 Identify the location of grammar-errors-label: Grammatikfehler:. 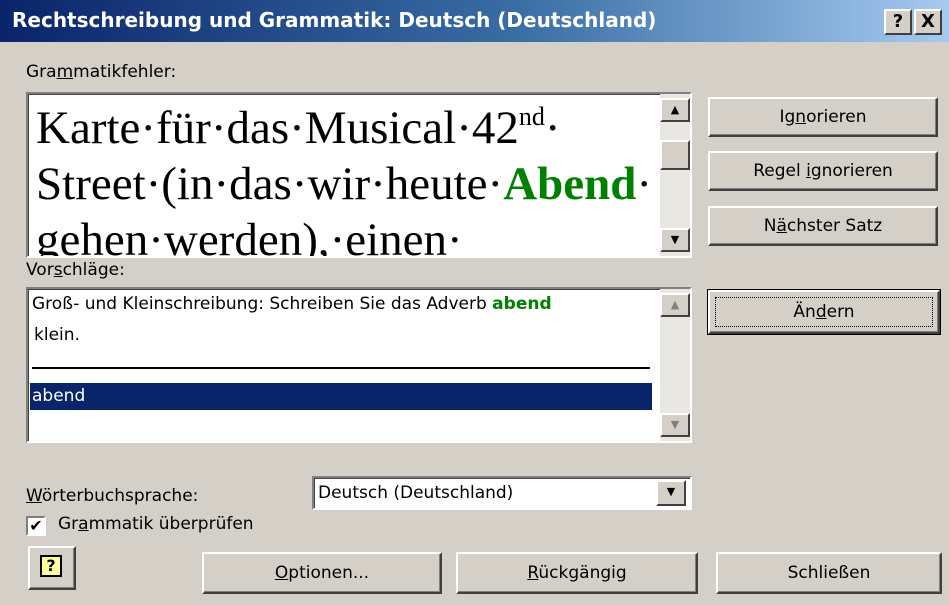
(101, 72).